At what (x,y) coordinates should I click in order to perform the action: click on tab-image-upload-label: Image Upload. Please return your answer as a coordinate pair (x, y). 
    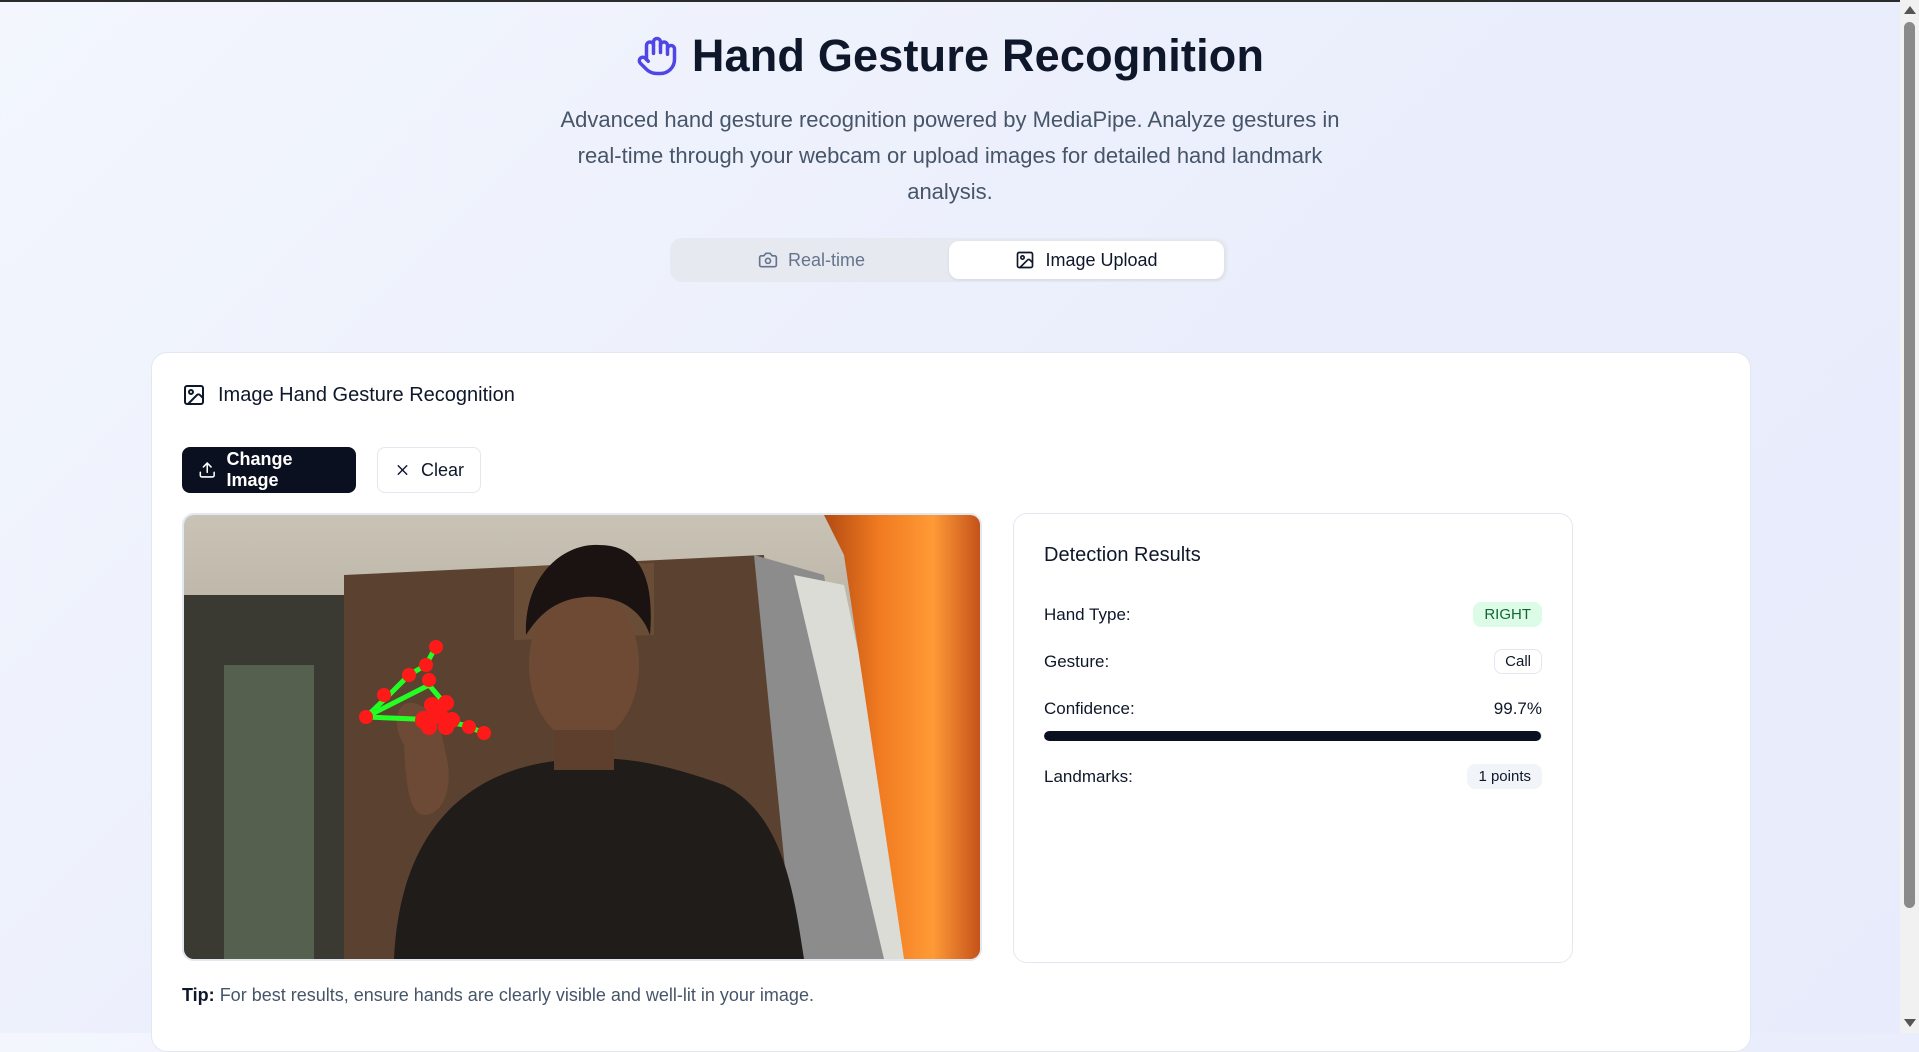
    Looking at the image, I should click on (1101, 259).